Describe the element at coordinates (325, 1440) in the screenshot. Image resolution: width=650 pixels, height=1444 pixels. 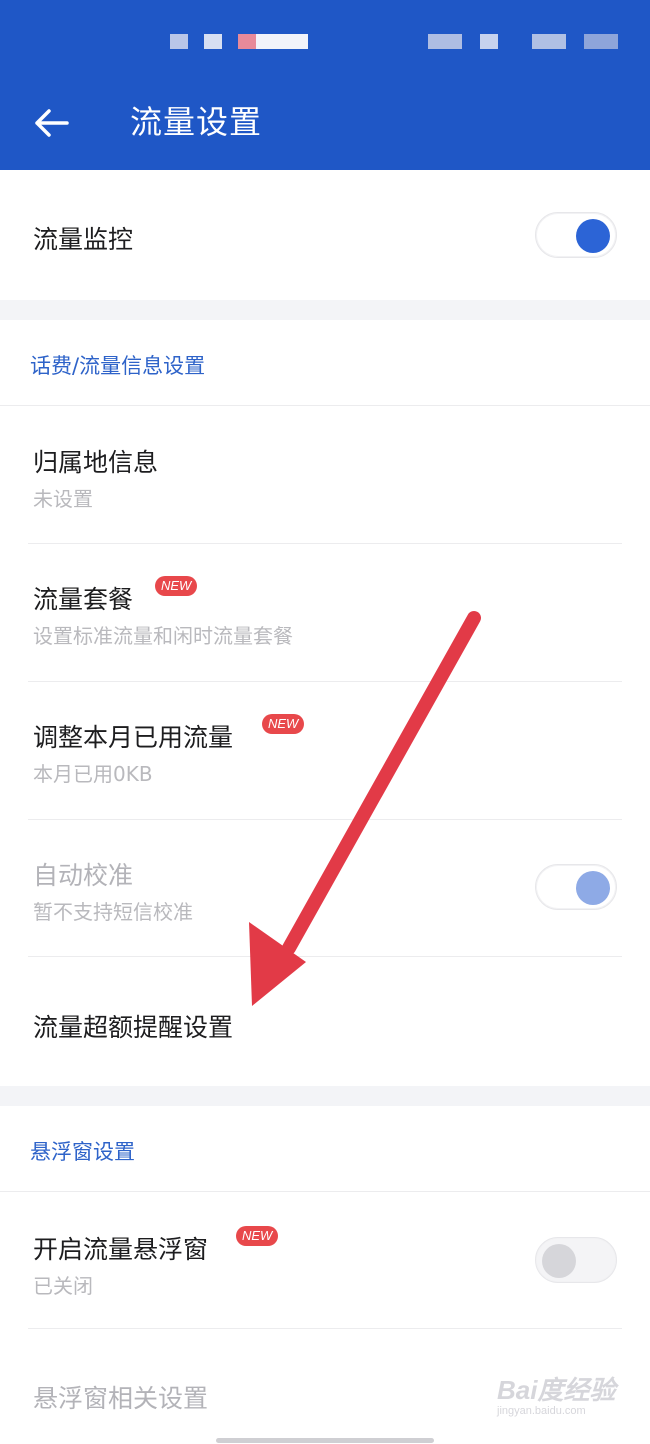
I see `home-indicator` at that location.